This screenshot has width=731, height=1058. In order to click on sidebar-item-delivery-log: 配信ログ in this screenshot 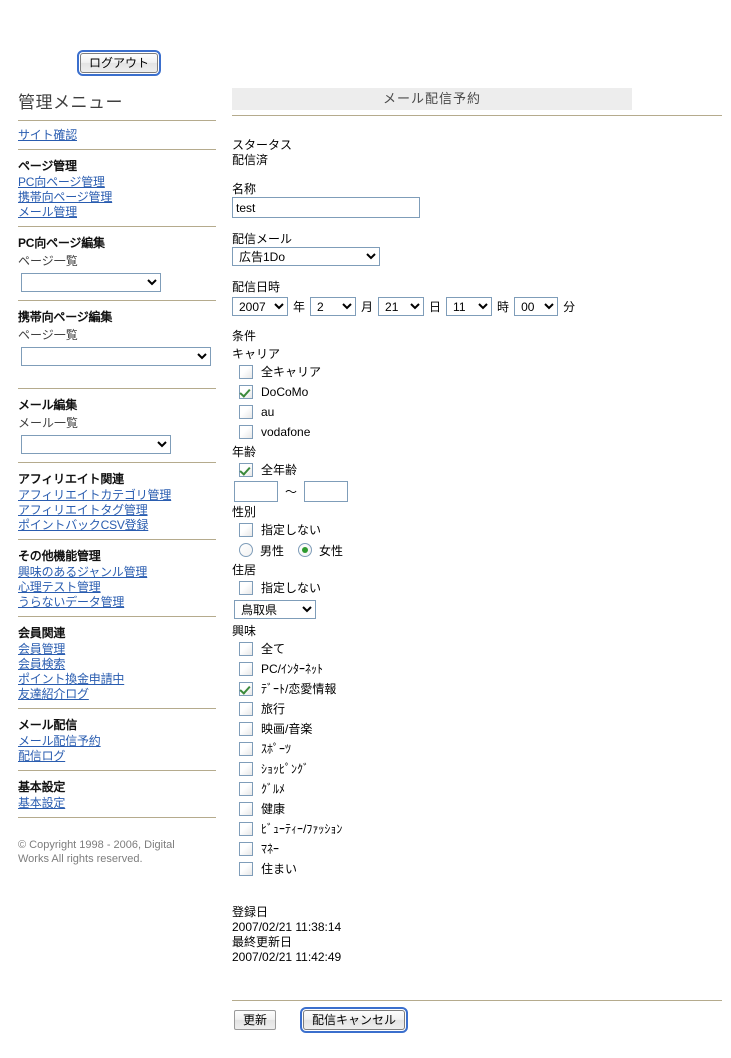, I will do `click(118, 756)`.